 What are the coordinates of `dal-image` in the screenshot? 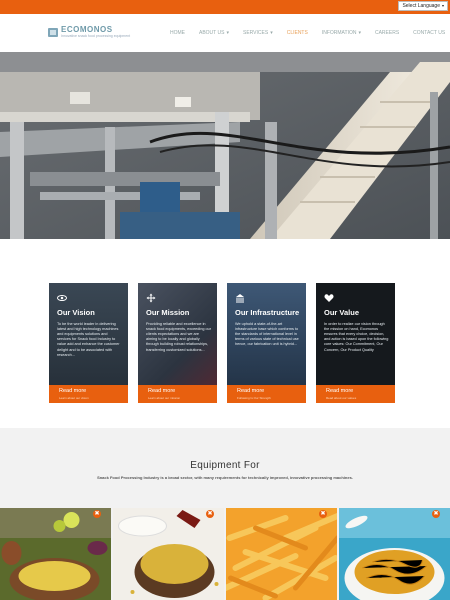 It's located at (55, 554).